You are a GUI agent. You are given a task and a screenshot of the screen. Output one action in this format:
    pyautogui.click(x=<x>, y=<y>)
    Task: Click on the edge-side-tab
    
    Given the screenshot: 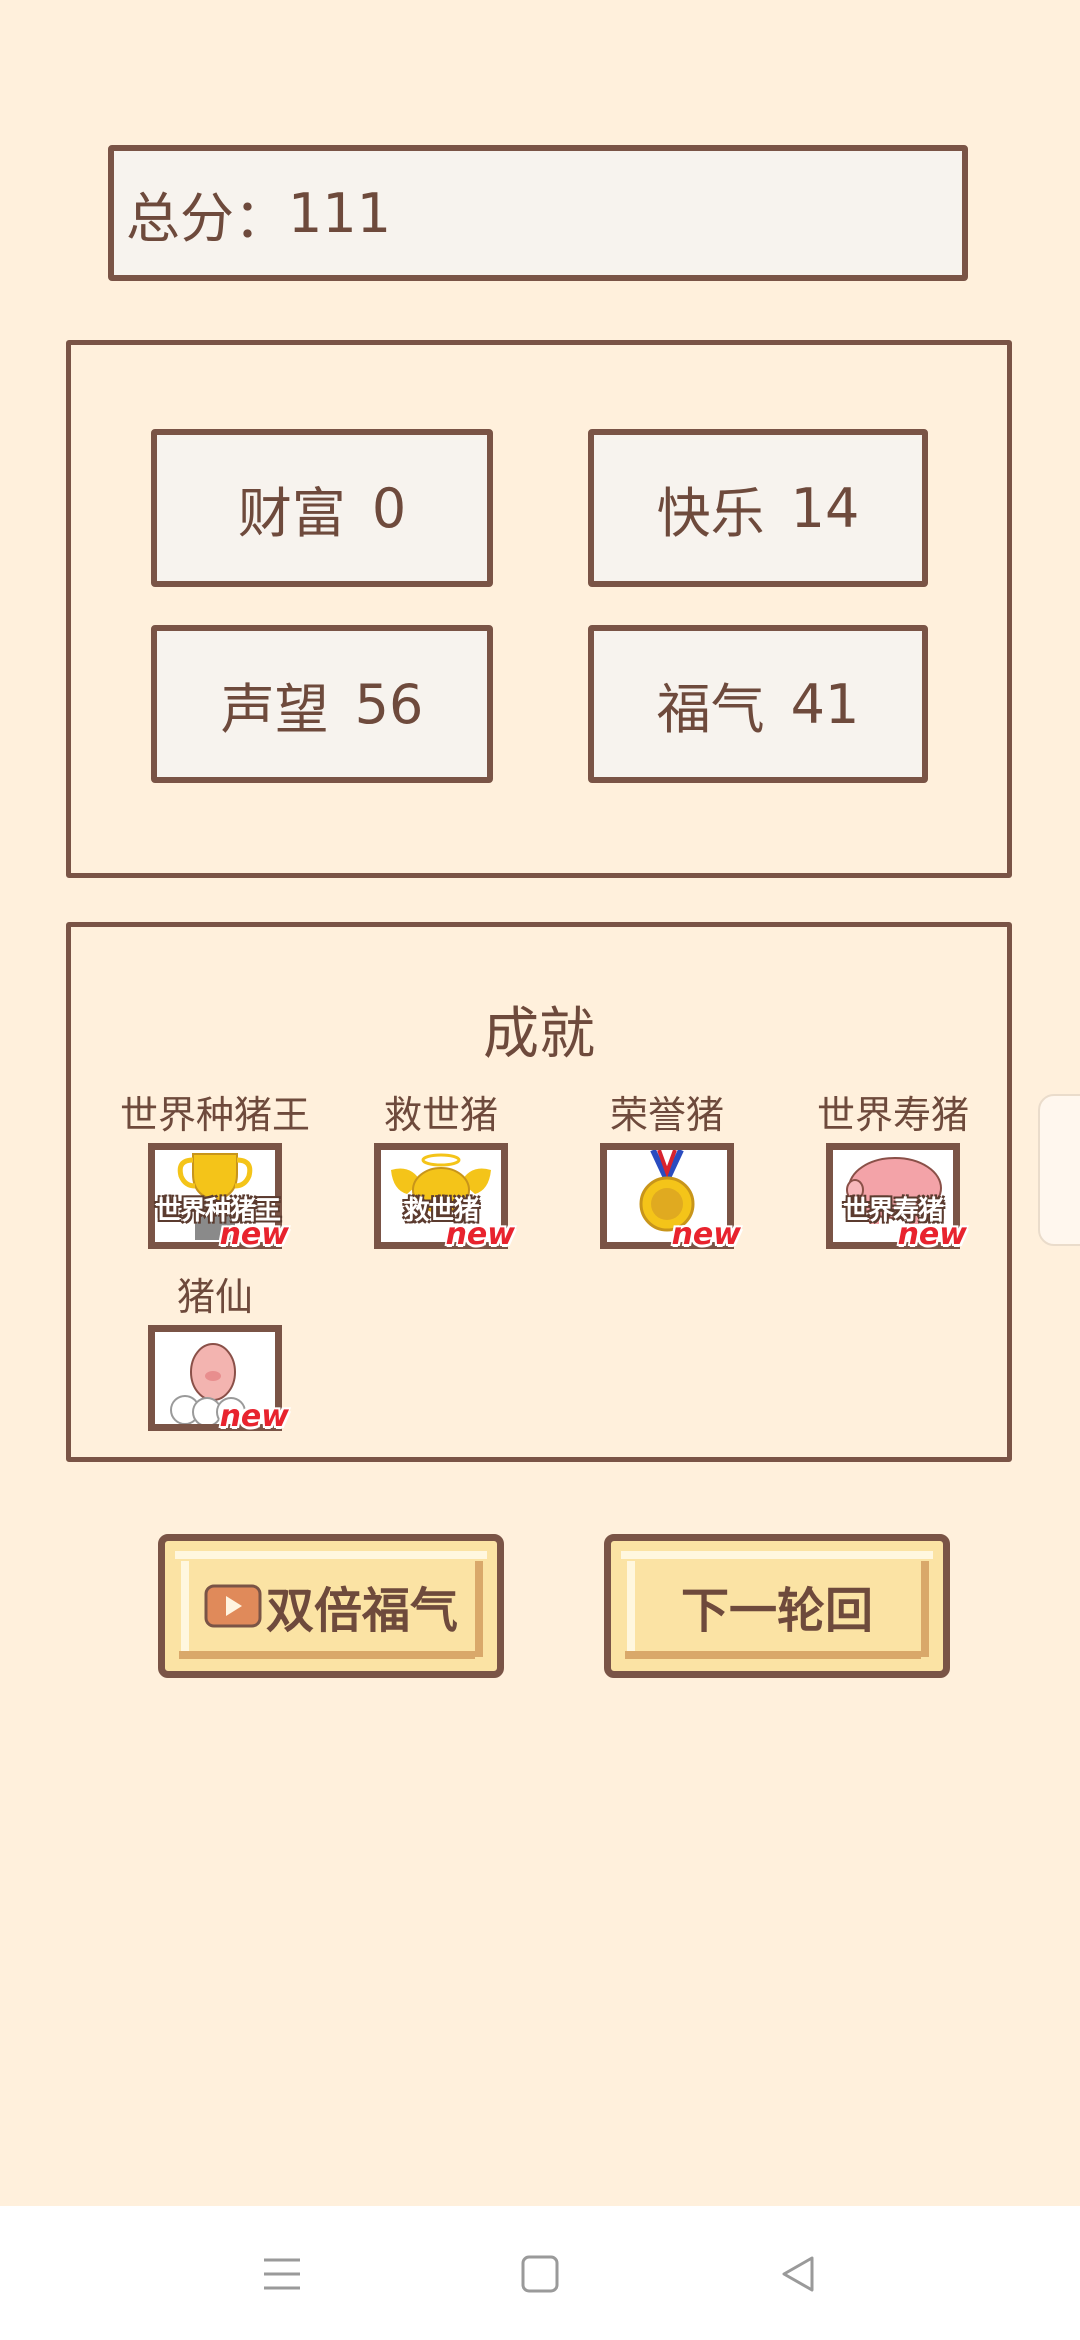 What is the action you would take?
    pyautogui.click(x=1059, y=1170)
    